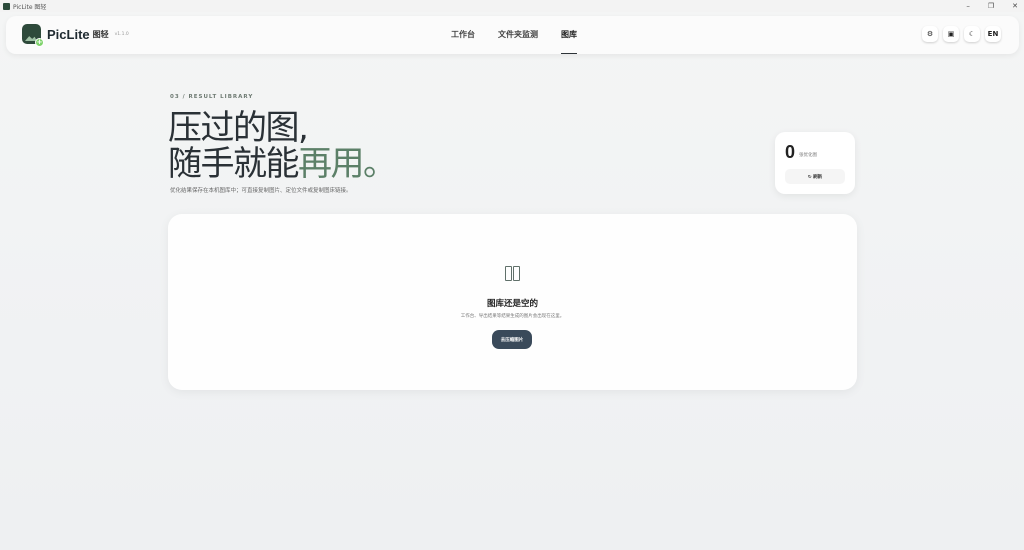 The width and height of the screenshot is (1024, 550). Describe the element at coordinates (512, 273) in the screenshot. I see `book-open-icon` at that location.